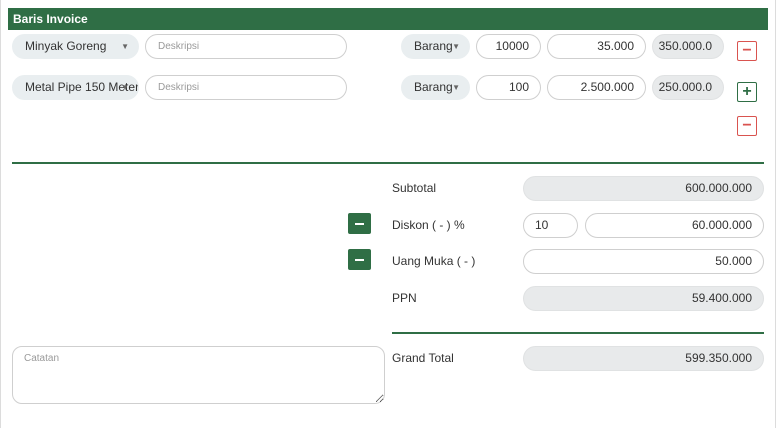 Image resolution: width=776 pixels, height=428 pixels. Describe the element at coordinates (246, 87) in the screenshot. I see `description-input-2: Deskripsi` at that location.